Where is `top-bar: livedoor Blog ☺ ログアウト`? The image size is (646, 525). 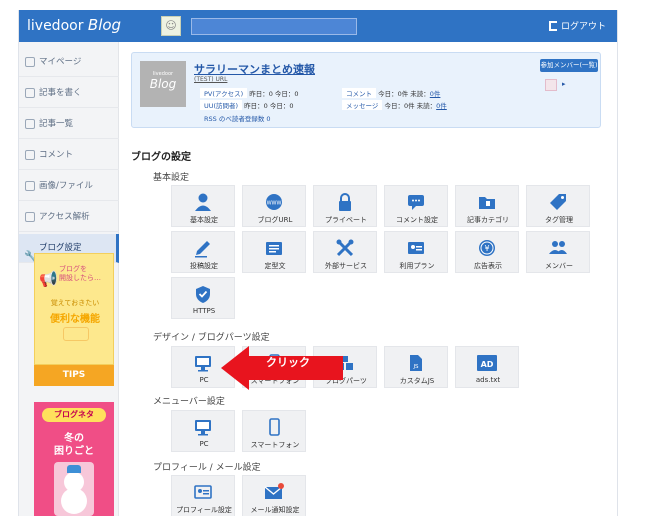 top-bar: livedoor Blog ☺ ログアウト is located at coordinates (318, 26).